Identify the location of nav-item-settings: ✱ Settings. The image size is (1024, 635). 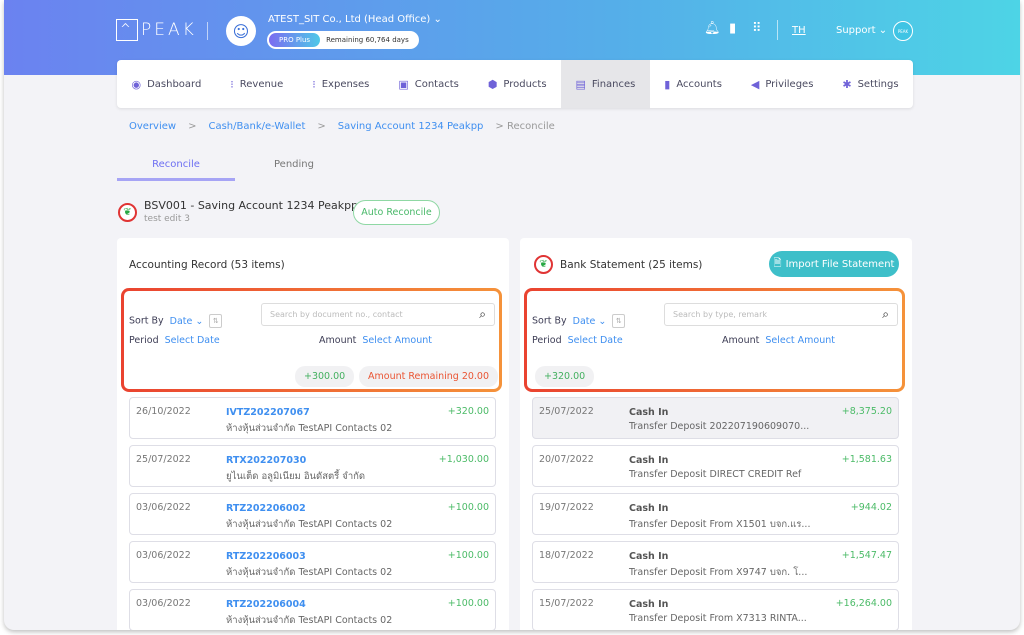
(870, 84).